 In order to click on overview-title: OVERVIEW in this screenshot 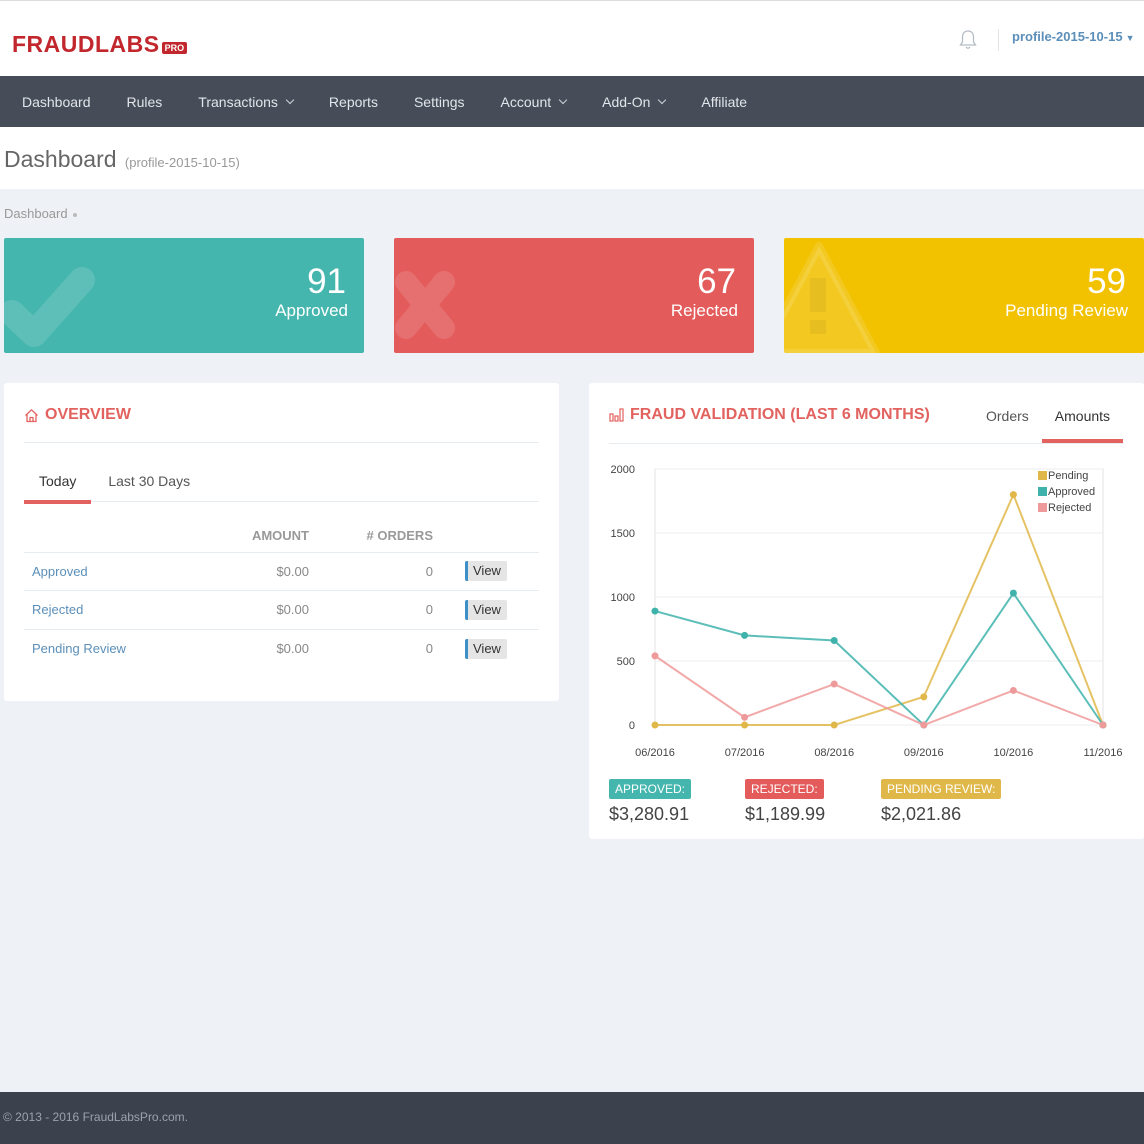, I will do `click(77, 415)`.